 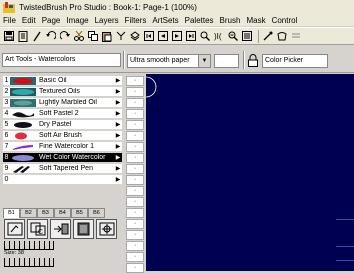 What do you see at coordinates (282, 36) in the screenshot?
I see `bucket-icon` at bounding box center [282, 36].